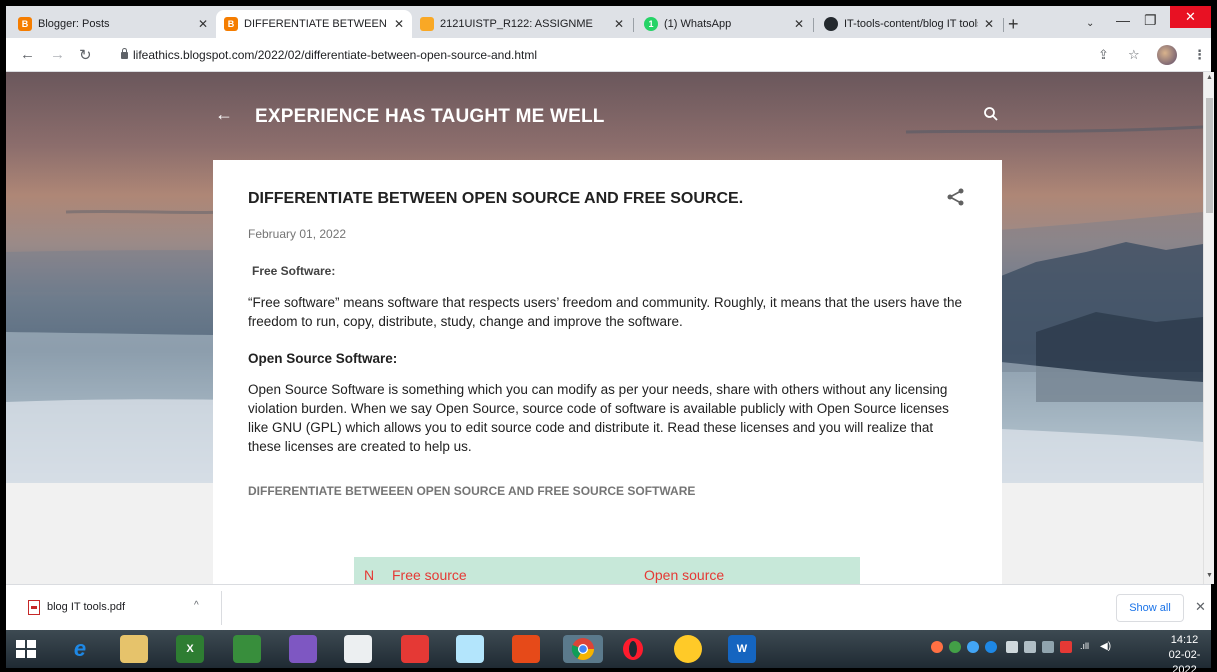 The height and width of the screenshot is (672, 1217). What do you see at coordinates (607, 570) in the screenshot?
I see `comparison-table-header: N Free source Open source` at bounding box center [607, 570].